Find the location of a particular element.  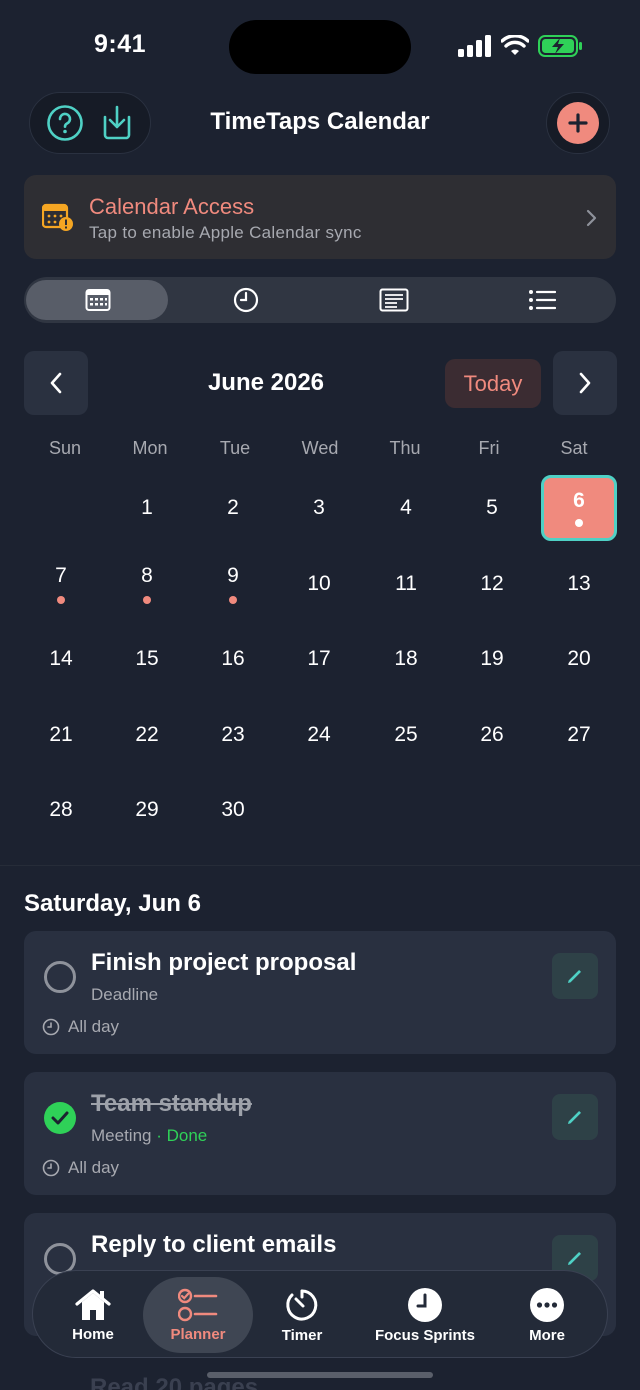

calendar-day-number: 12 is located at coordinates (492, 583).